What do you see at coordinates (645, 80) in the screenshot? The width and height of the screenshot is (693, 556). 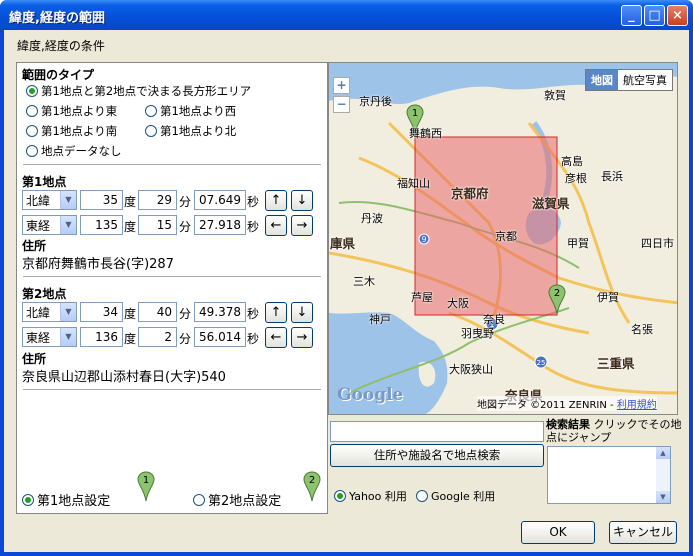 I see `tab-satellite: 航空写真` at bounding box center [645, 80].